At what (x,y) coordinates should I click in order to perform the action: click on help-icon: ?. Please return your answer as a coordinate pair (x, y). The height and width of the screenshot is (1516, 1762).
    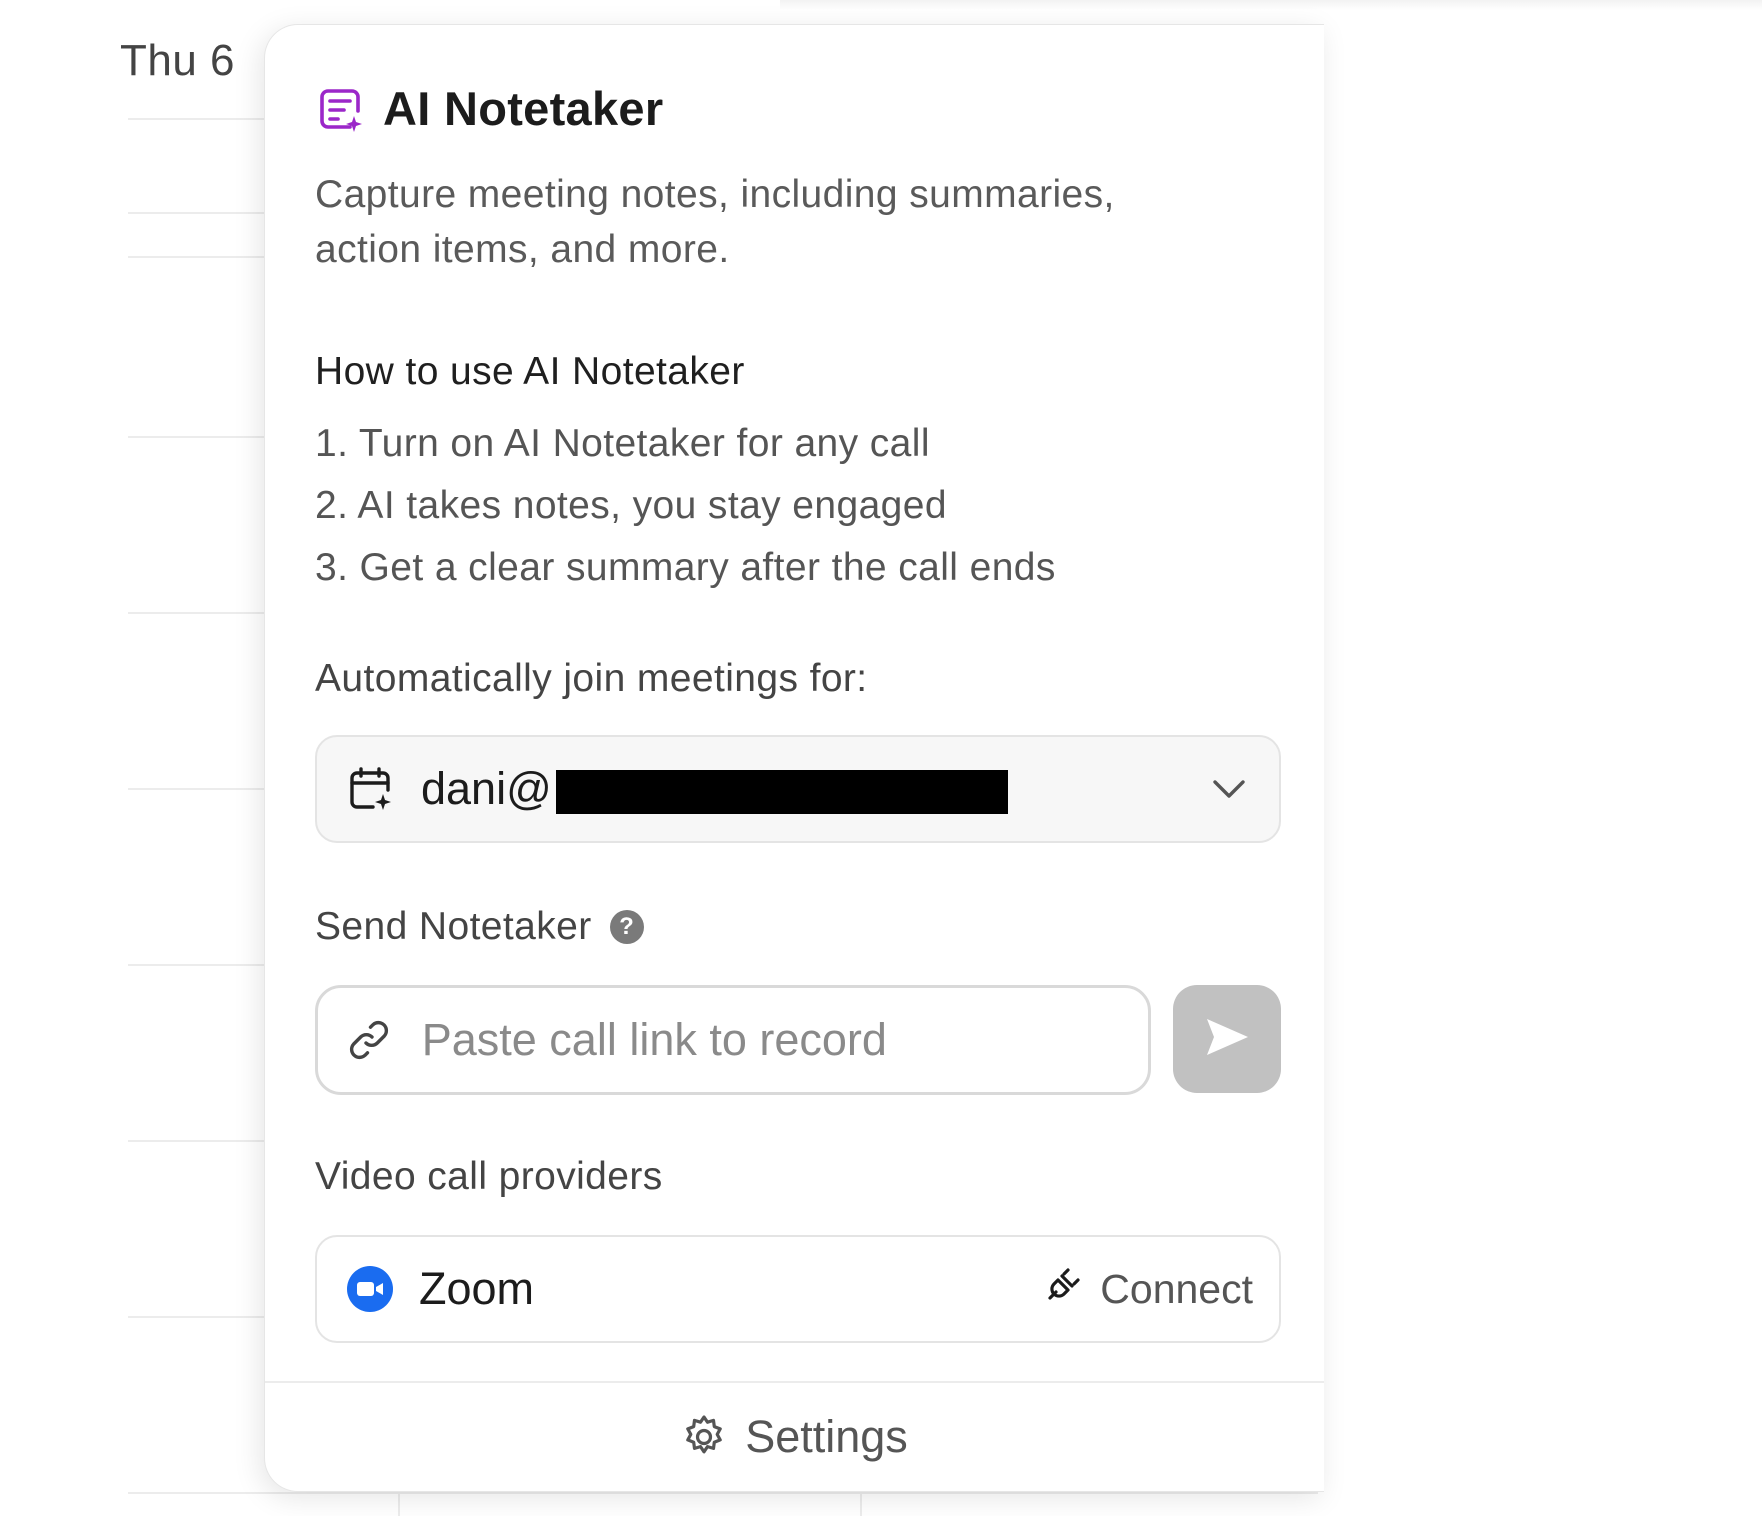
    Looking at the image, I should click on (626, 927).